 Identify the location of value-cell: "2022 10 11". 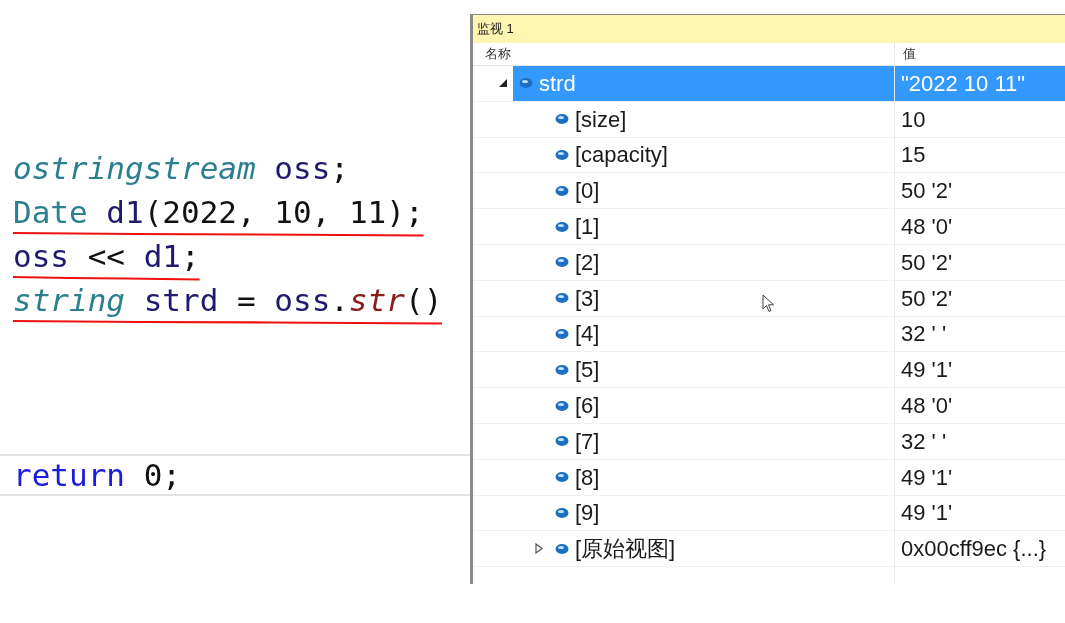
(980, 83).